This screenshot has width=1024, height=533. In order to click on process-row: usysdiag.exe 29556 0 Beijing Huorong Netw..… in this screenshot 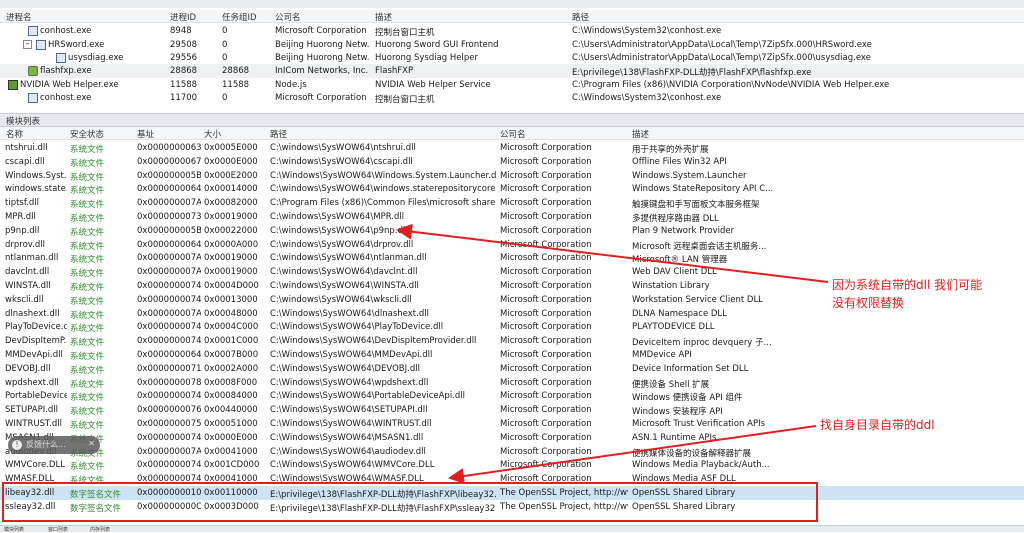, I will do `click(512, 58)`.